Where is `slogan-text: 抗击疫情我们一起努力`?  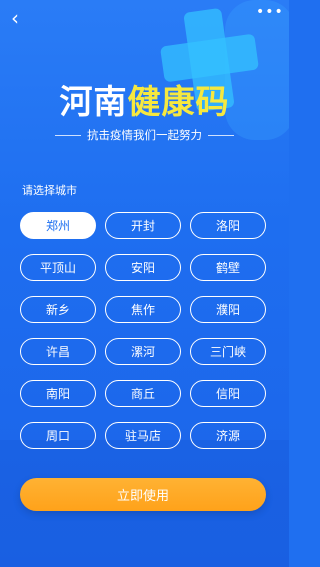 slogan-text: 抗击疫情我们一起努力 is located at coordinates (144, 135).